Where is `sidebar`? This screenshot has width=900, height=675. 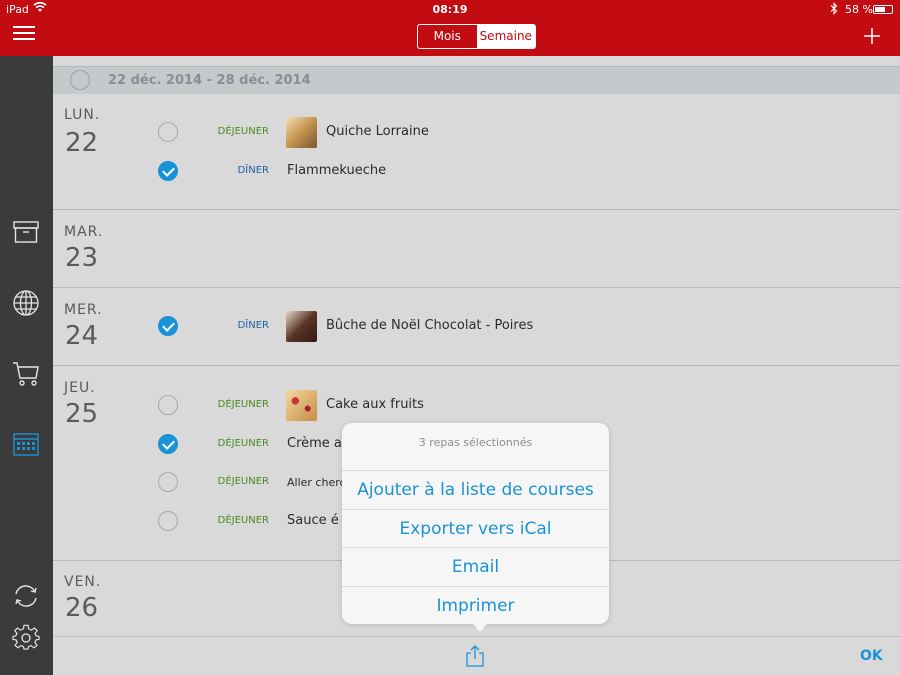 sidebar is located at coordinates (26, 365).